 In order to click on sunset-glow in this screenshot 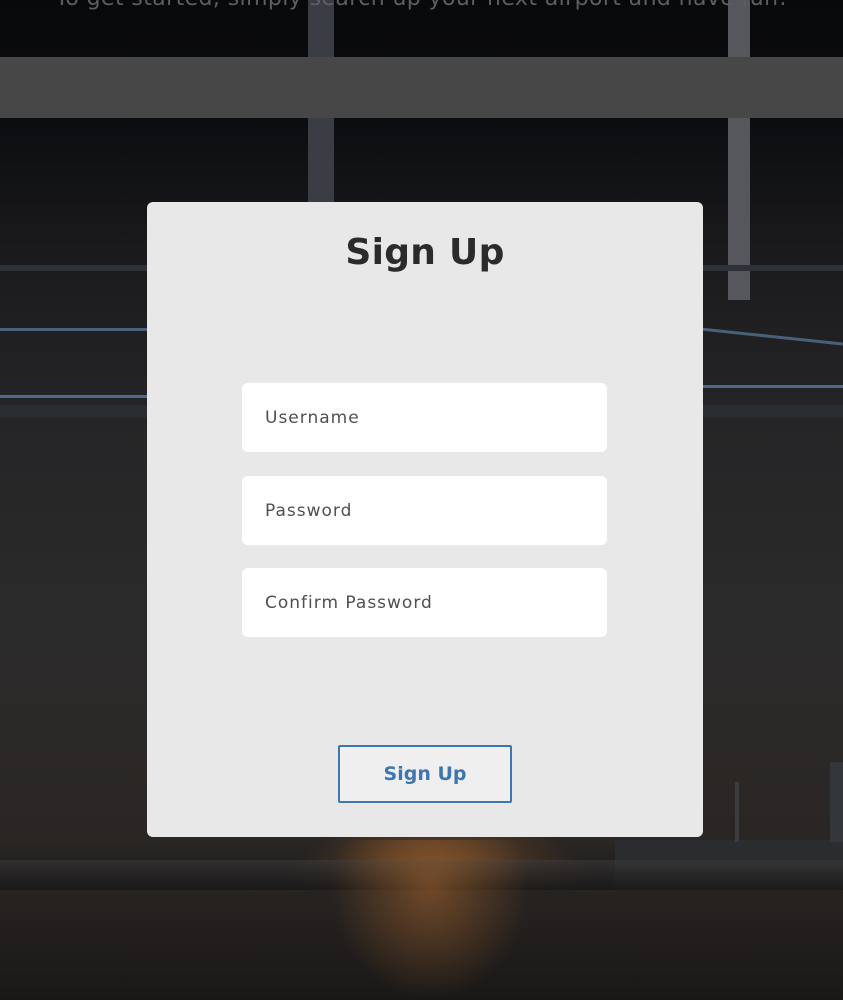, I will do `click(430, 920)`.